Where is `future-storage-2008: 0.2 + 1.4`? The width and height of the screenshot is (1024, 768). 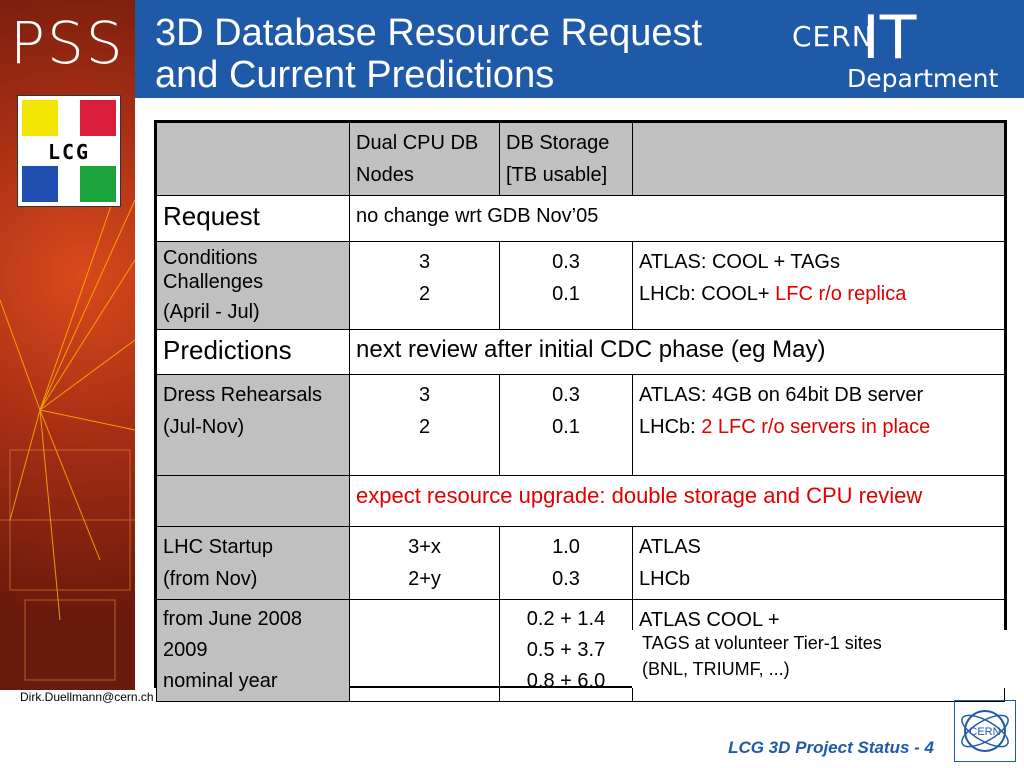
future-storage-2008: 0.2 + 1.4 is located at coordinates (566, 619).